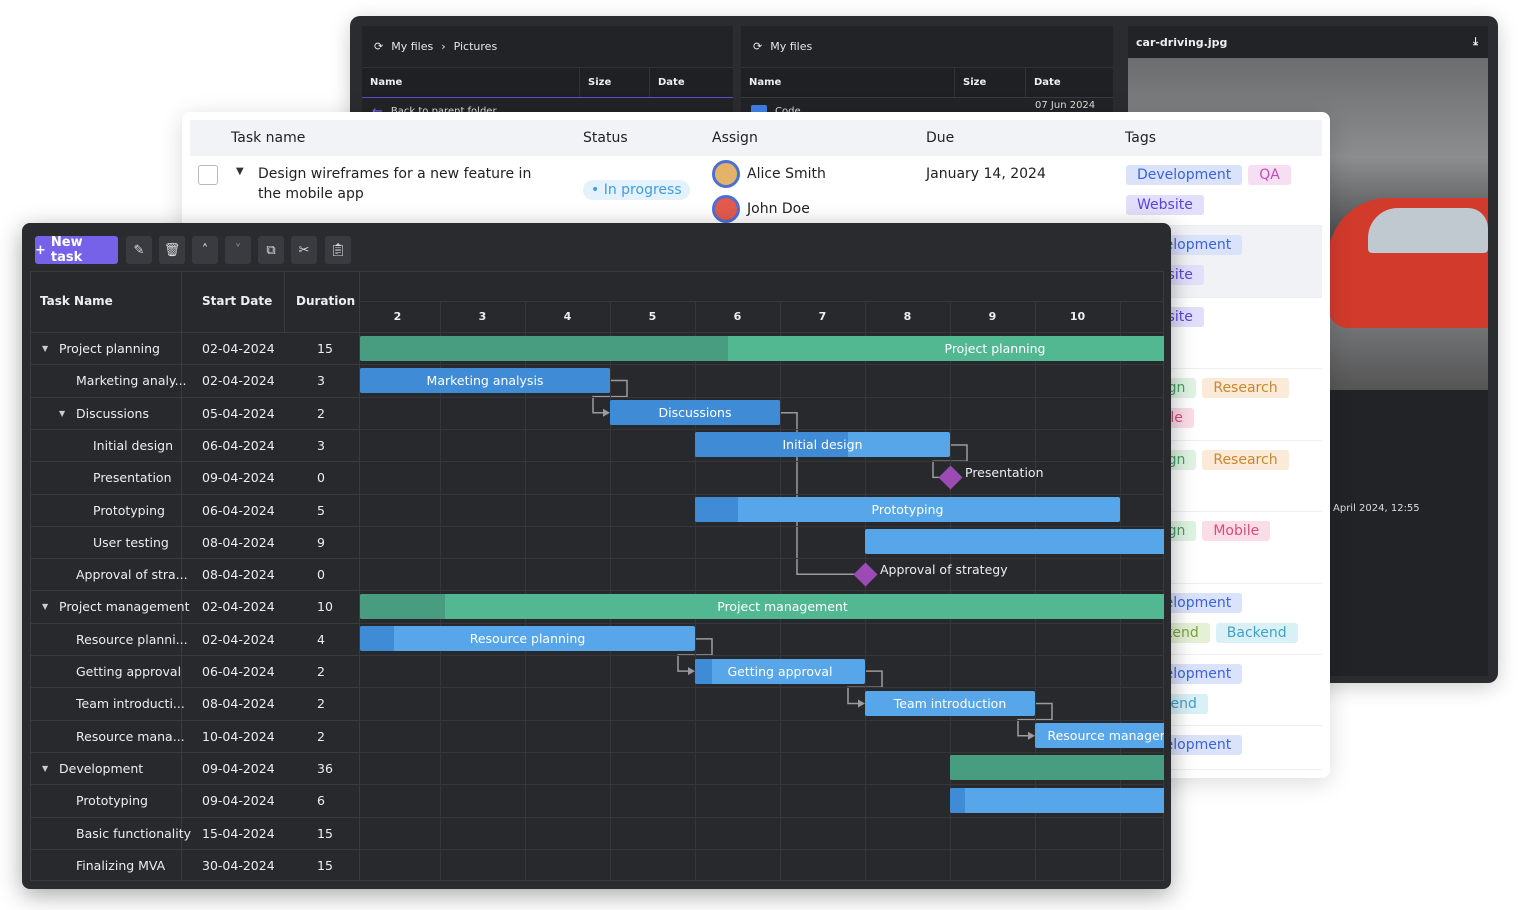  Describe the element at coordinates (195, 671) in the screenshot. I see `gantt-row: Getting approval 06-04-2024 2` at that location.